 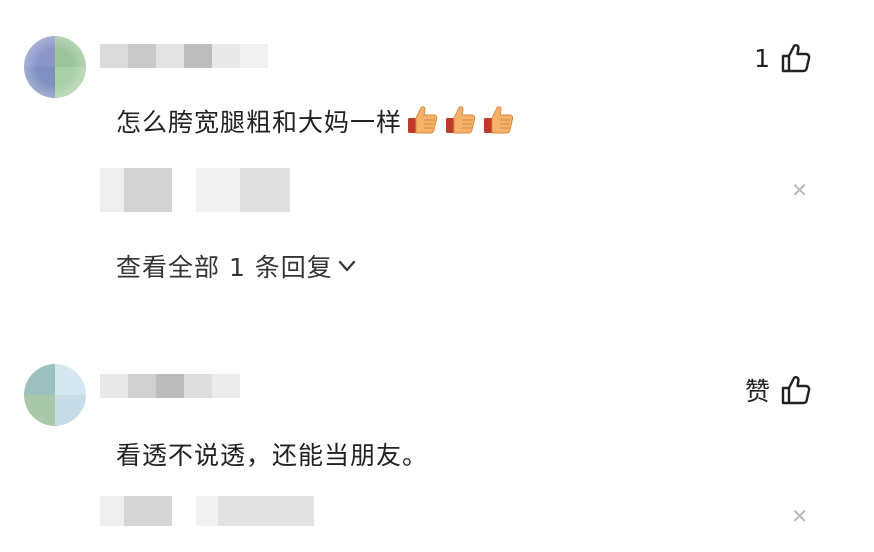 I want to click on comment-text-content: 怎么胯宽腿粗和大妈一样, so click(x=259, y=122).